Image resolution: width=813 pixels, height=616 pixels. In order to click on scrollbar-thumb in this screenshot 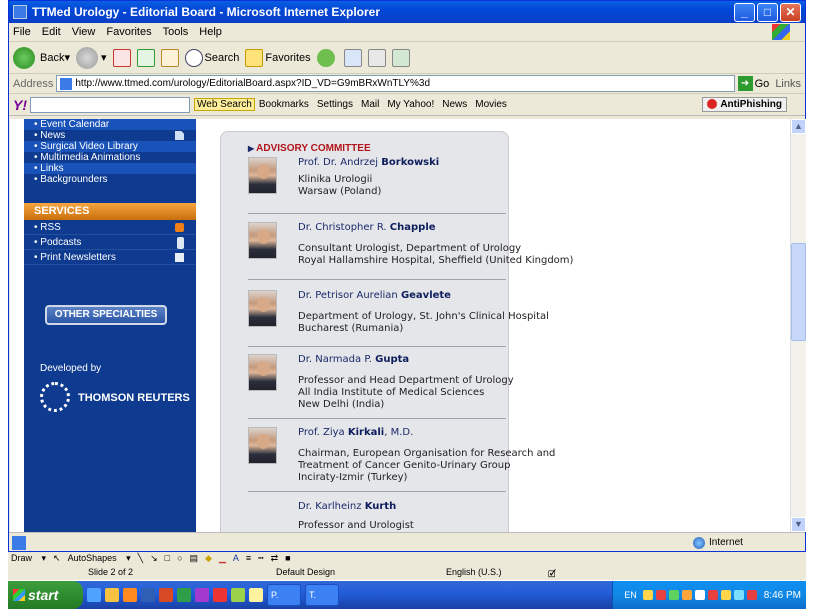, I will do `click(798, 292)`.